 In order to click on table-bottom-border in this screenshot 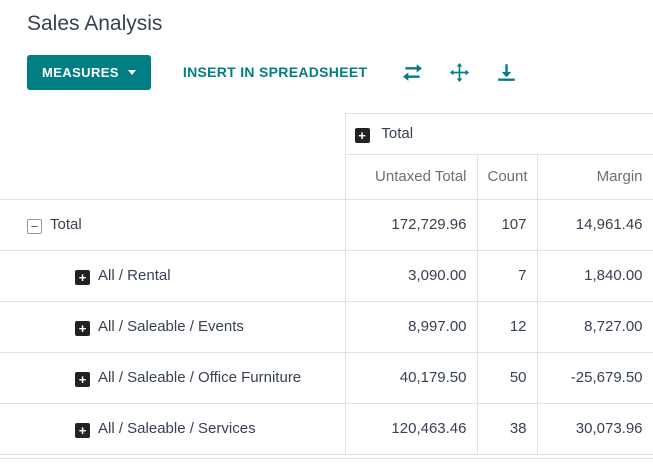, I will do `click(326, 458)`.